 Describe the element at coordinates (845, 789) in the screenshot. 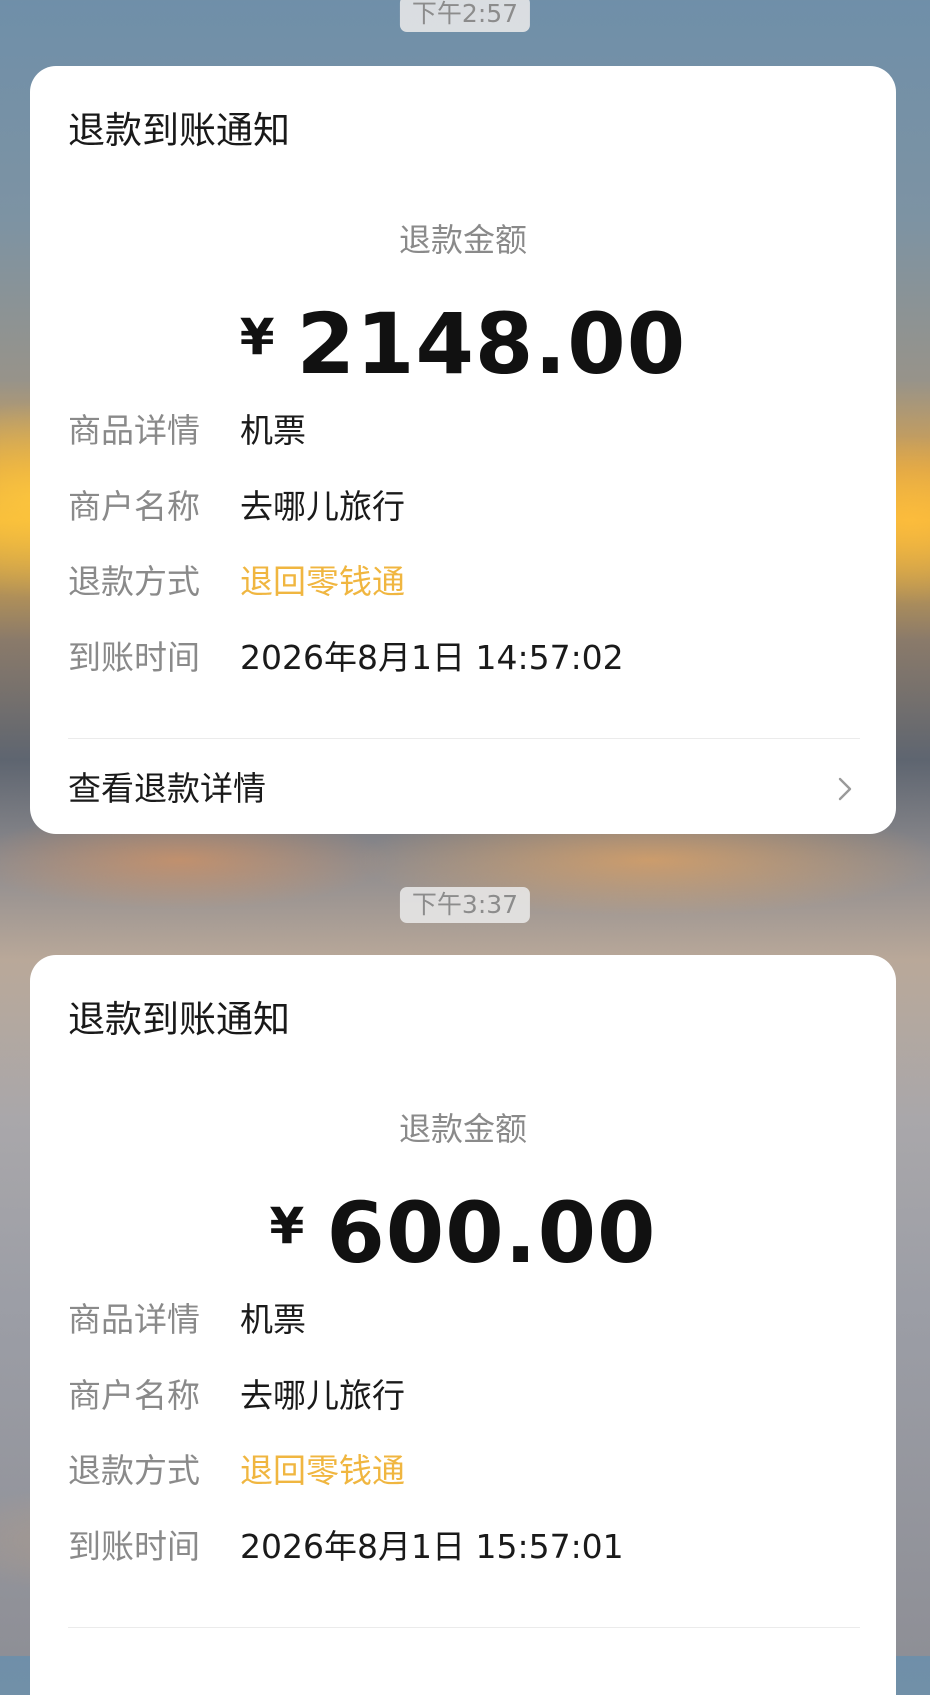

I see `chevron-right-icon` at that location.